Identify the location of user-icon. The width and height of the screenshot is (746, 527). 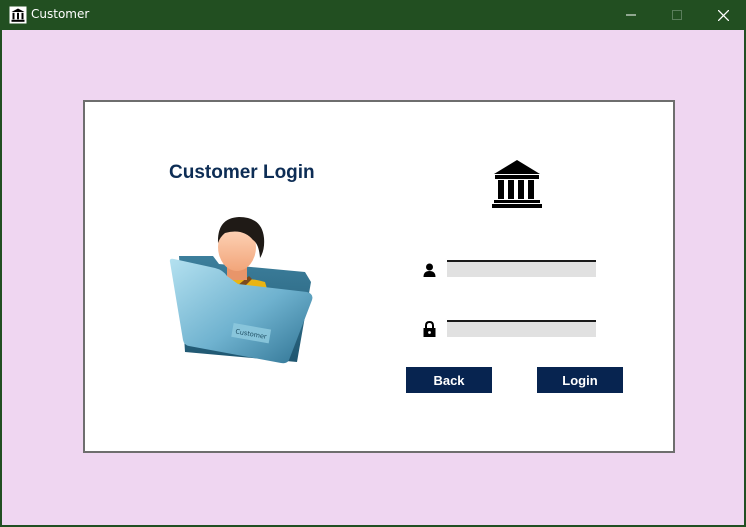
(429, 270).